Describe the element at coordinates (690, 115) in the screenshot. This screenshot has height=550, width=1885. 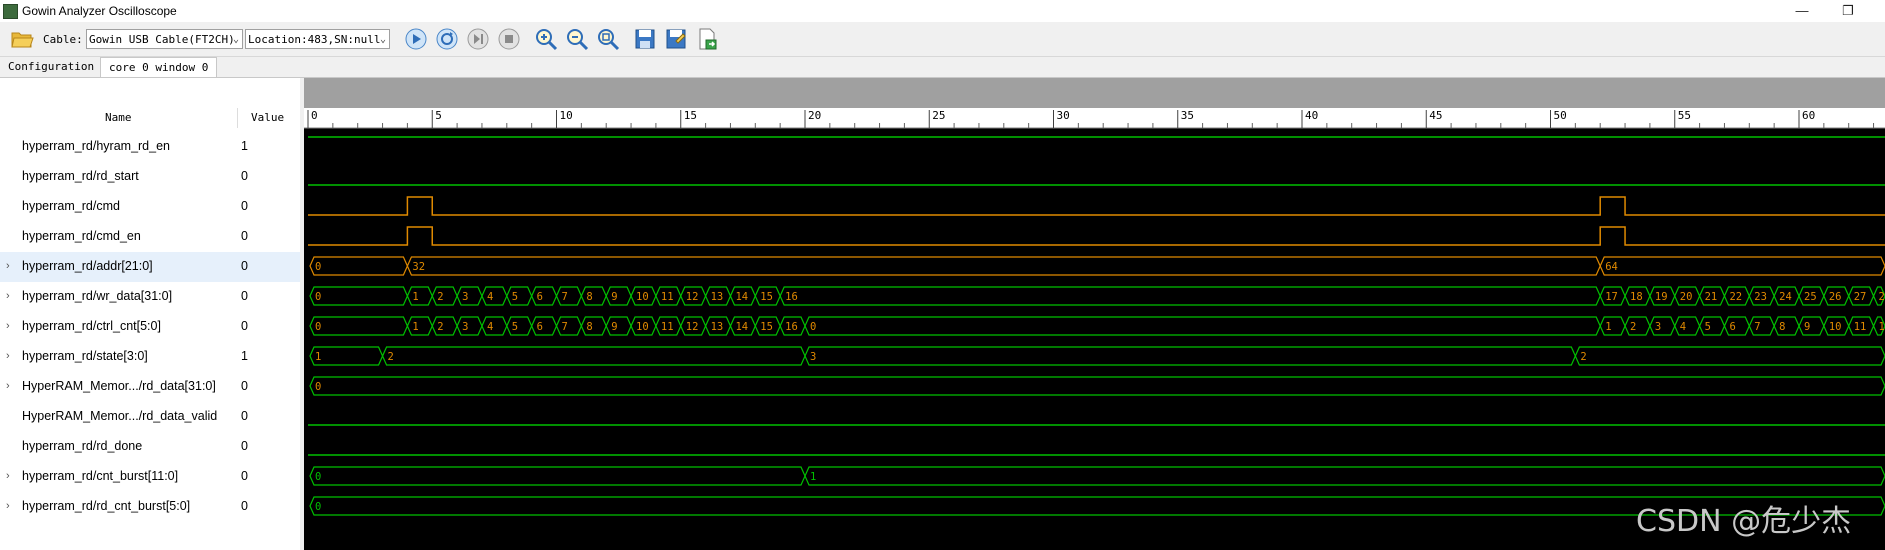
I see `time-ruler-label: 15` at that location.